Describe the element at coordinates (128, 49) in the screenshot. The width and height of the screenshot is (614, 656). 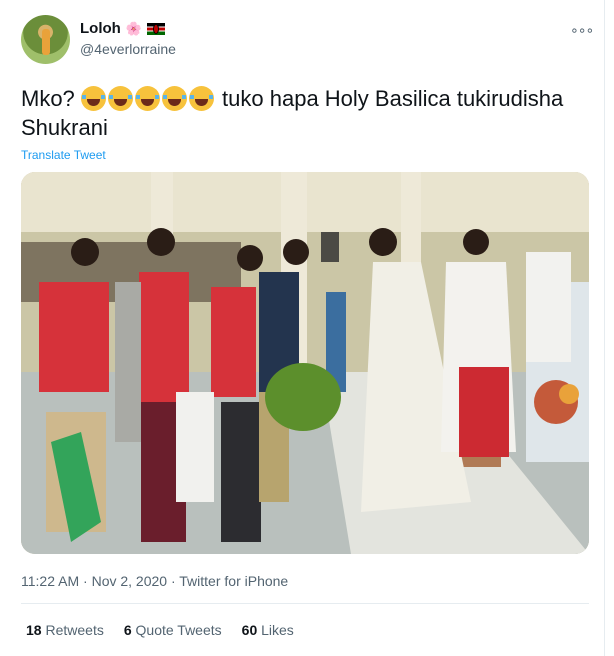
I see `user-handle: @4everlorraine` at that location.